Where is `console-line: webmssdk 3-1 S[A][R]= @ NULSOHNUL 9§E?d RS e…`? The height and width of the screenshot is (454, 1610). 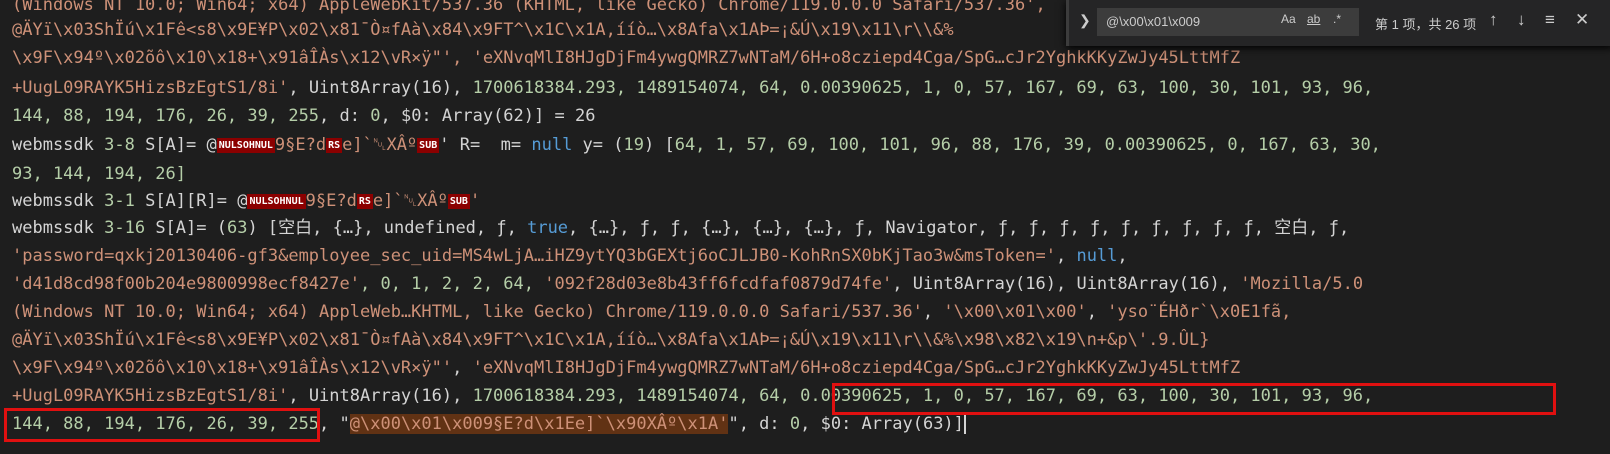 console-line: webmssdk 3-1 S[A][R]= @ NULSOHNUL 9§E?d RS e… is located at coordinates (246, 201).